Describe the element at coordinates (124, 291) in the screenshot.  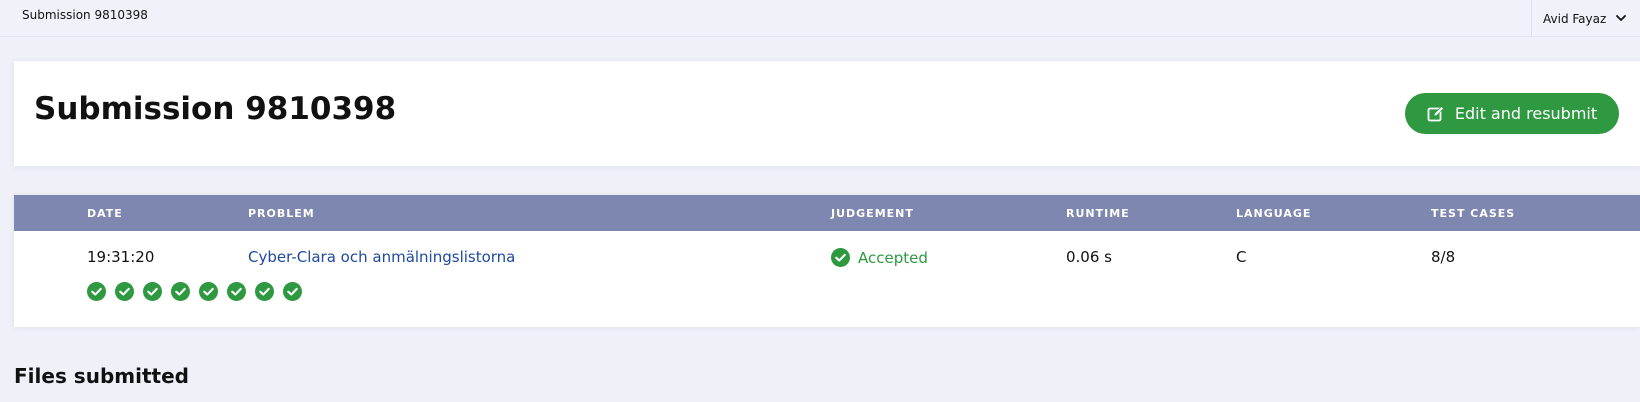
I see `test-case-2-check-icon` at that location.